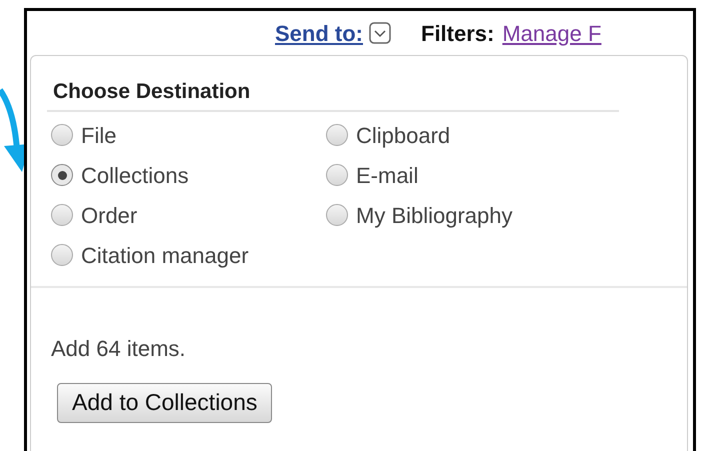 The image size is (705, 451). I want to click on filters-label: Filters:, so click(457, 34).